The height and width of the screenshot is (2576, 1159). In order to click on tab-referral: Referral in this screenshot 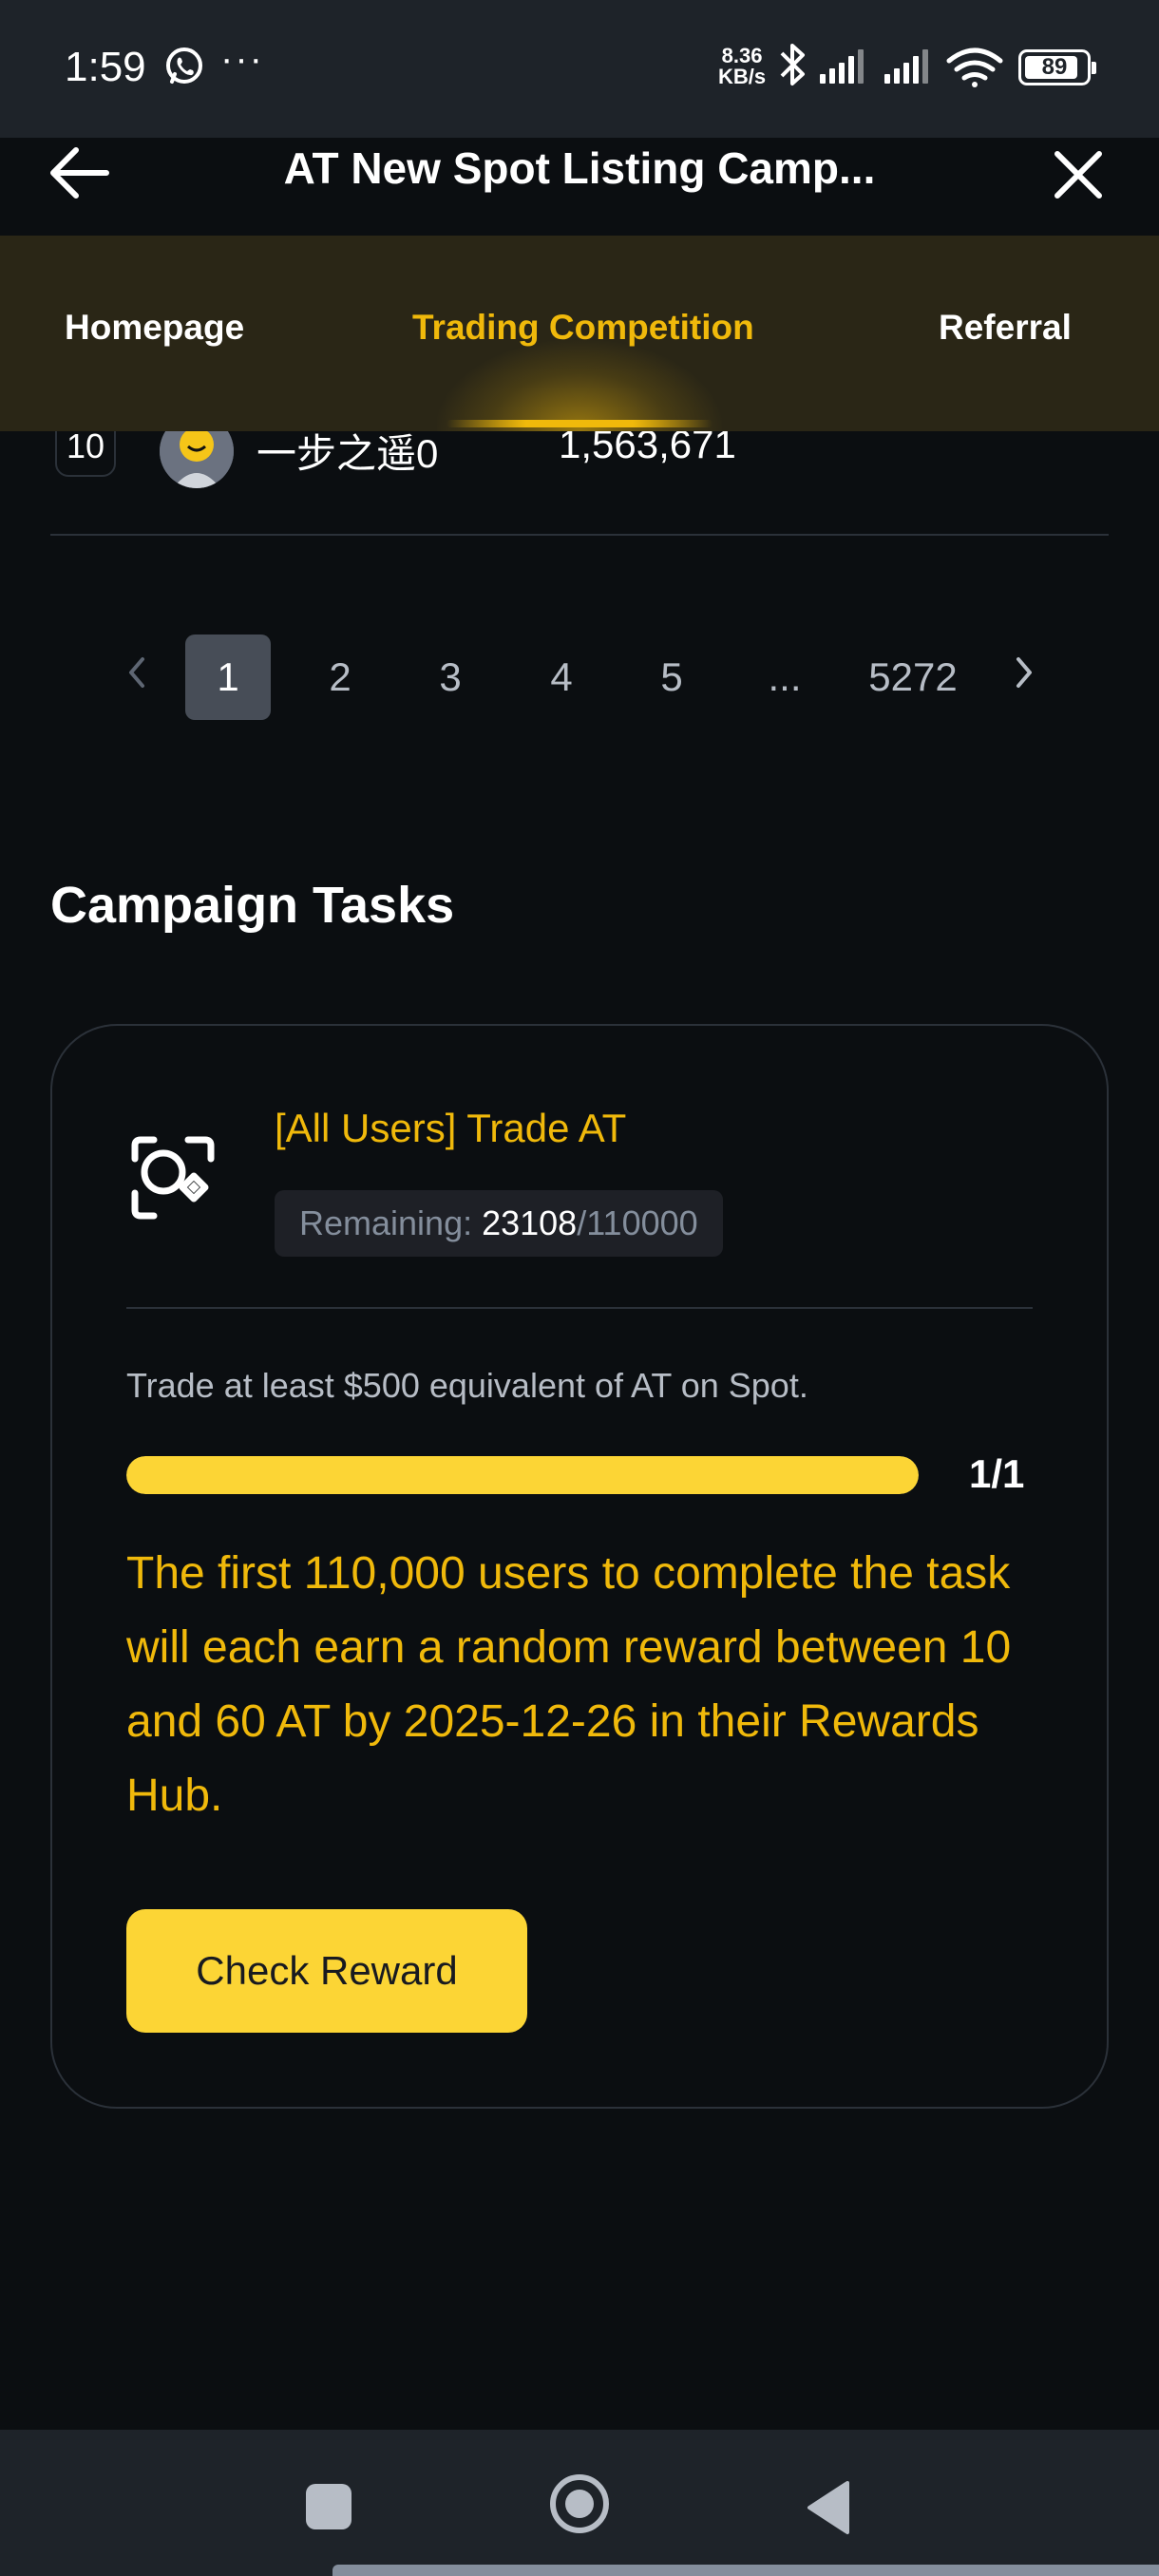, I will do `click(1005, 328)`.